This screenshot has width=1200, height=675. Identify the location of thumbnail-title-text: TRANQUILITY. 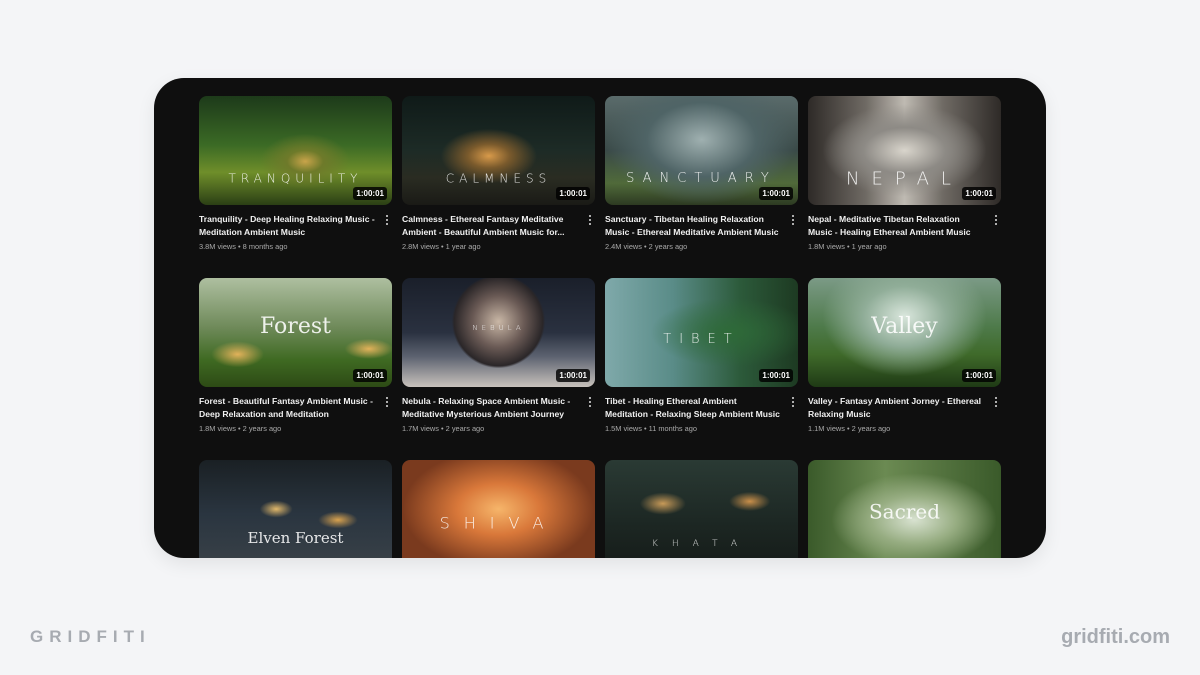
(295, 178).